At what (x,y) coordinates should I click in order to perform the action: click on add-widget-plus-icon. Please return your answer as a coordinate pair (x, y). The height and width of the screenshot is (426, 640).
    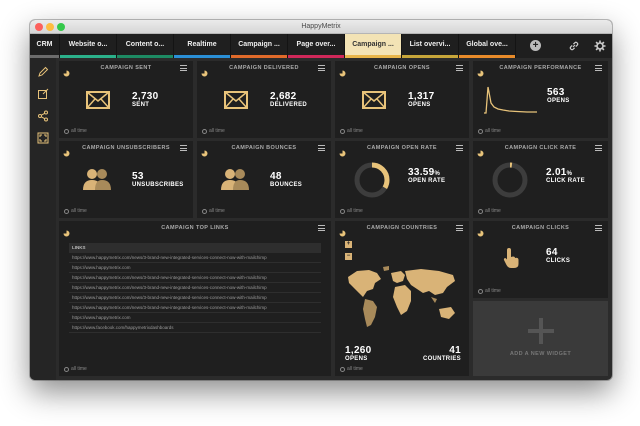
    Looking at the image, I should click on (541, 331).